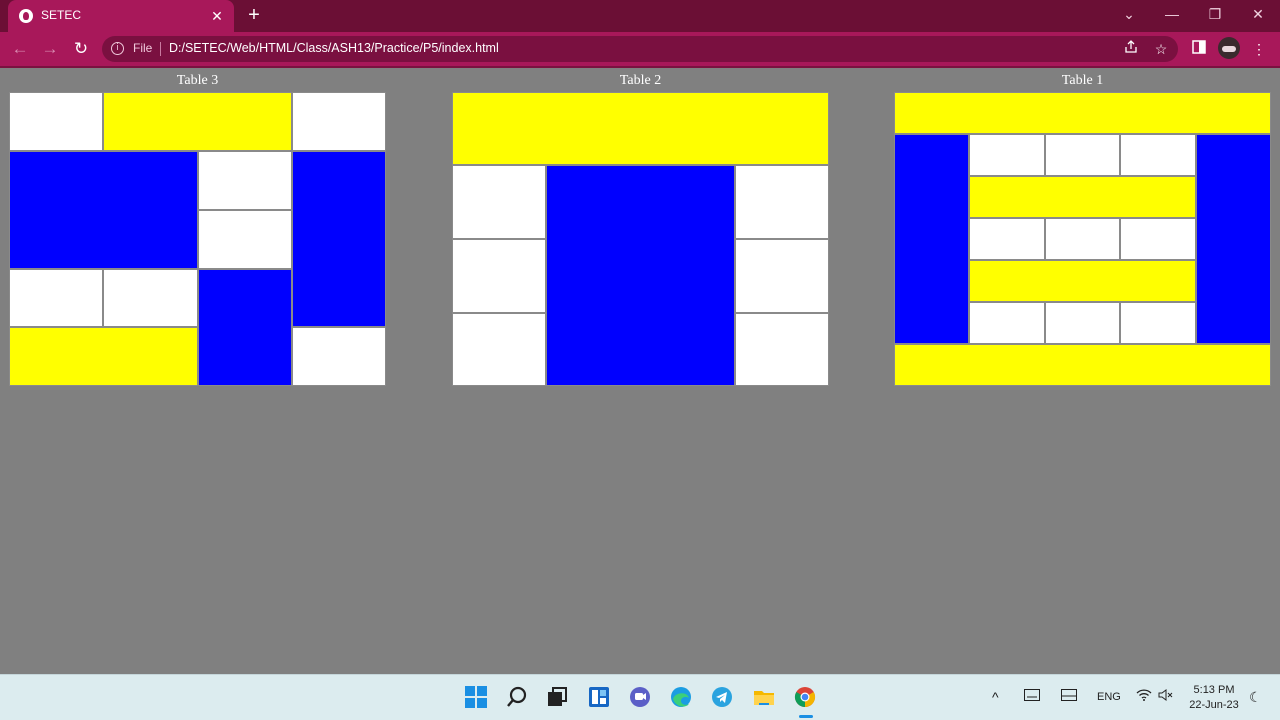 Image resolution: width=1280 pixels, height=720 pixels. I want to click on close-window-button: ✕, so click(1258, 14).